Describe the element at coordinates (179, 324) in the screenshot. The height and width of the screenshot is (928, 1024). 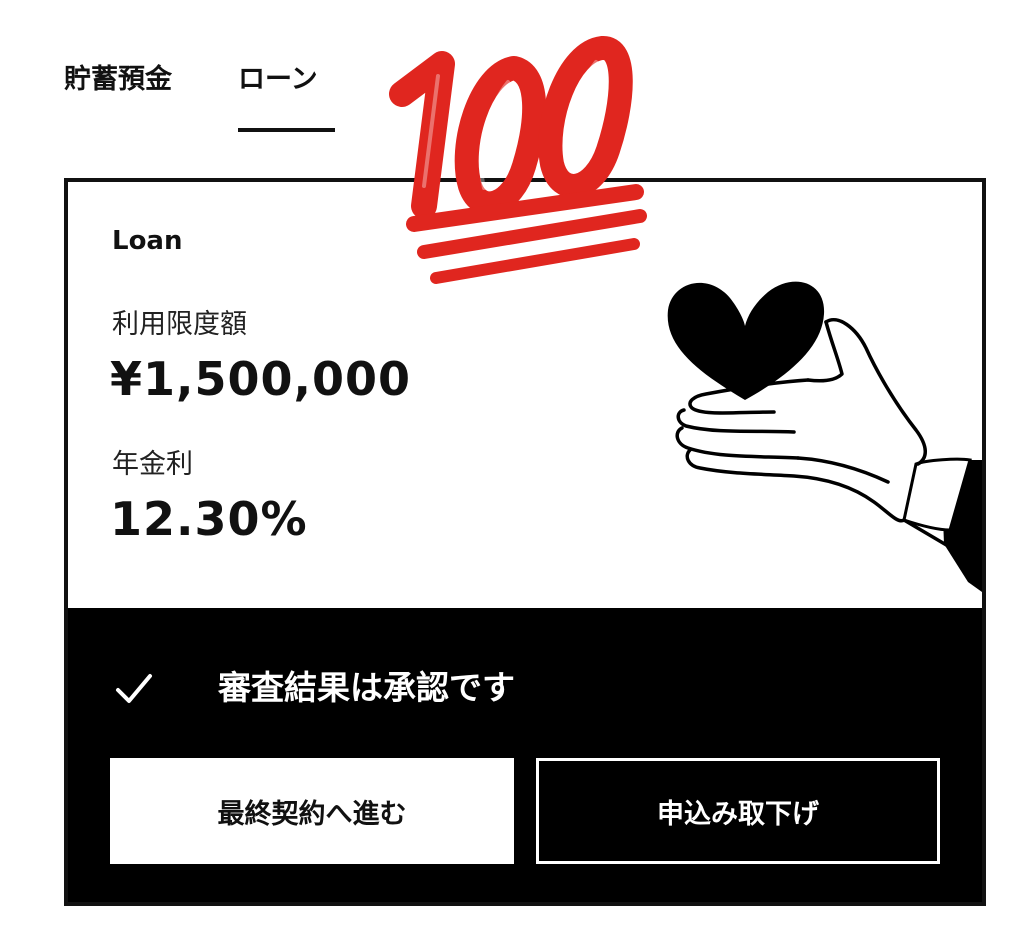
I see `credit-limit-label: 利用限度額` at that location.